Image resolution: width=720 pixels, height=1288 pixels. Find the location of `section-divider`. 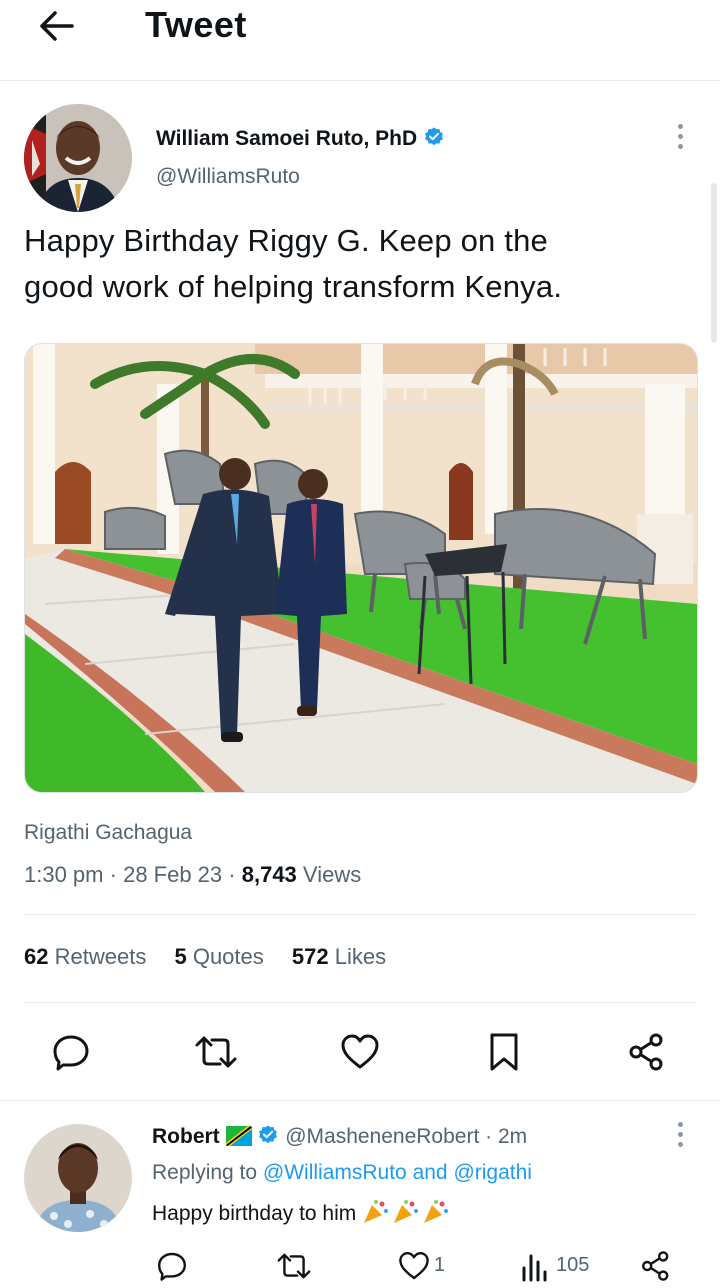

section-divider is located at coordinates (360, 1100).